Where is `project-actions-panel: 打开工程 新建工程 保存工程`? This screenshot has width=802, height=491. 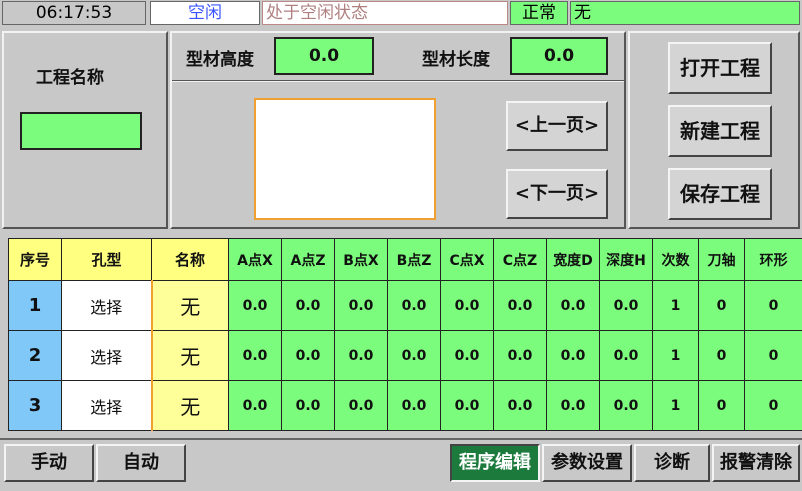
project-actions-panel: 打开工程 新建工程 保存工程 is located at coordinates (714, 130).